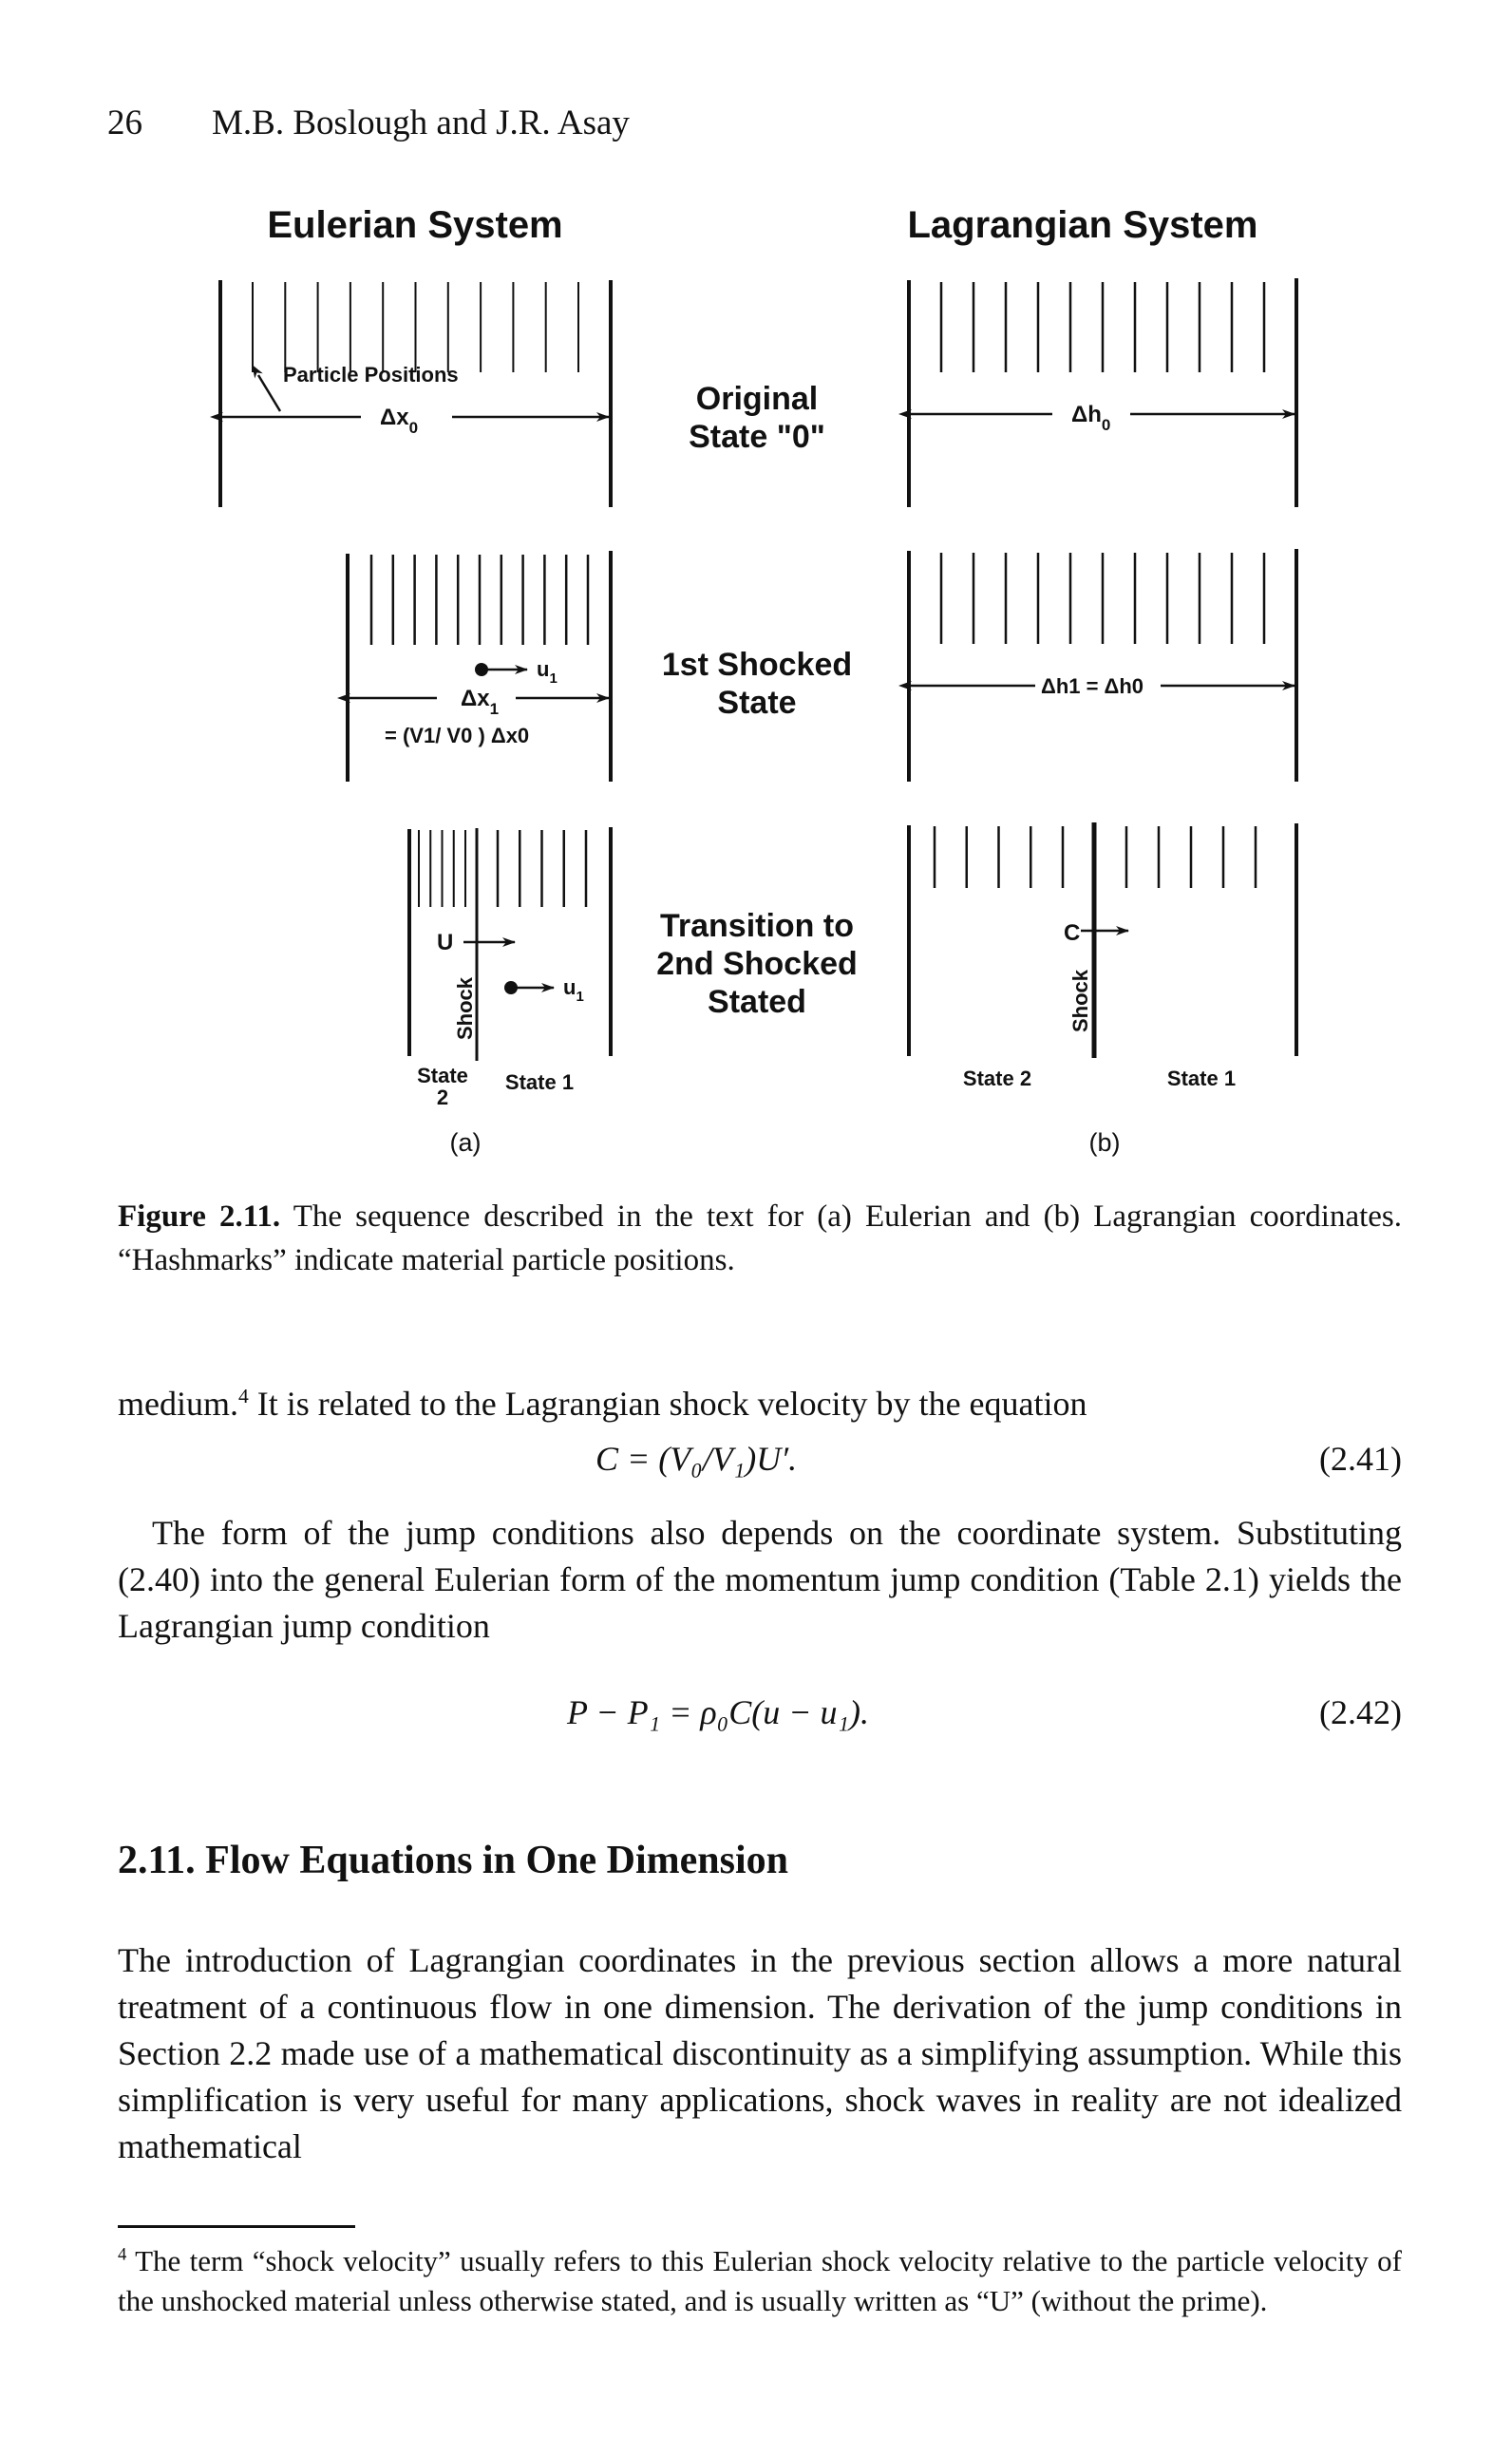 The height and width of the screenshot is (2455, 1512). What do you see at coordinates (1105, 1142) in the screenshot?
I see `panel-label-b: (b)` at bounding box center [1105, 1142].